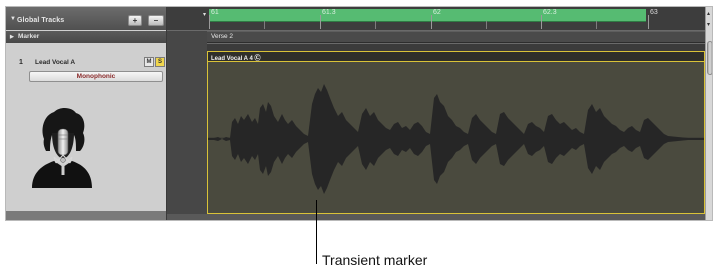 The image size is (715, 271). What do you see at coordinates (316, 232) in the screenshot?
I see `callout-line` at bounding box center [316, 232].